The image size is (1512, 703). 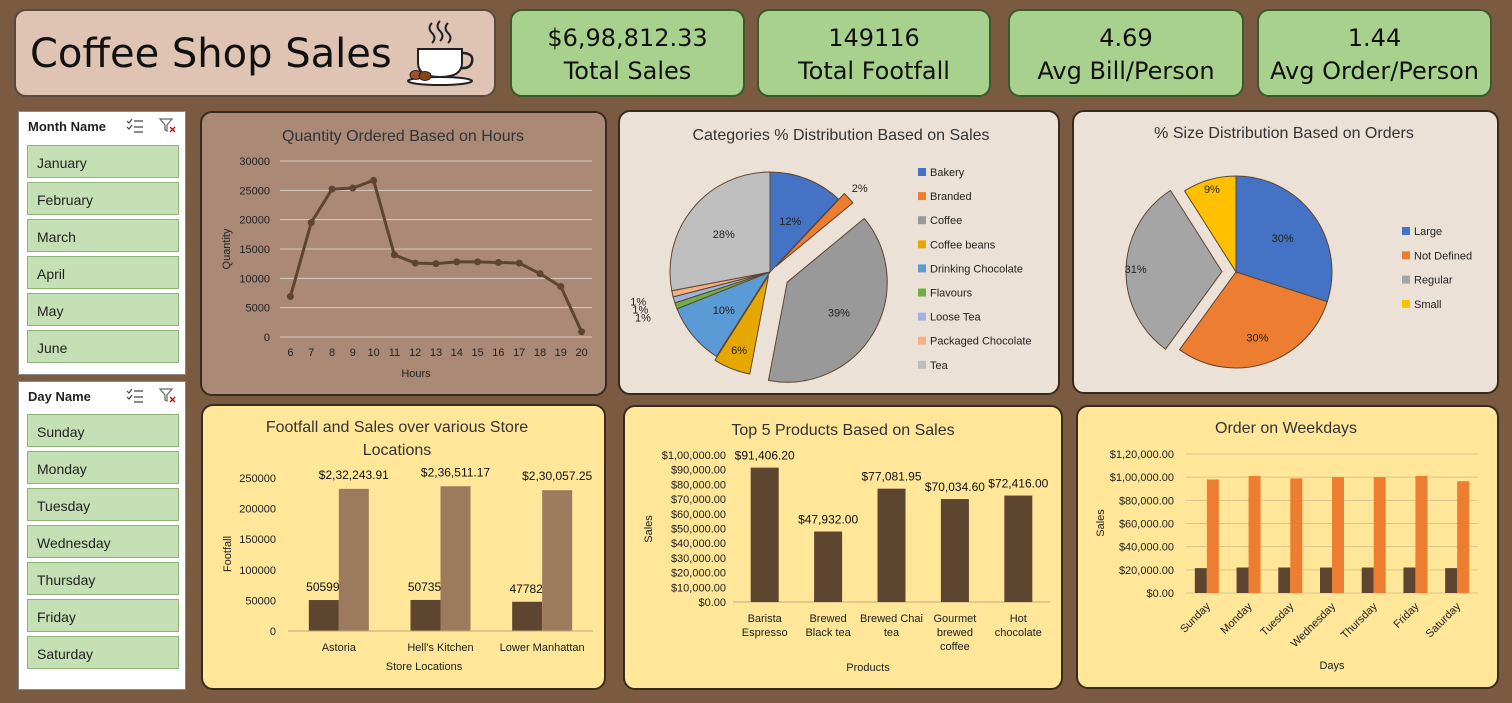 What do you see at coordinates (1136, 270) in the screenshot?
I see `slice-label: 31%` at bounding box center [1136, 270].